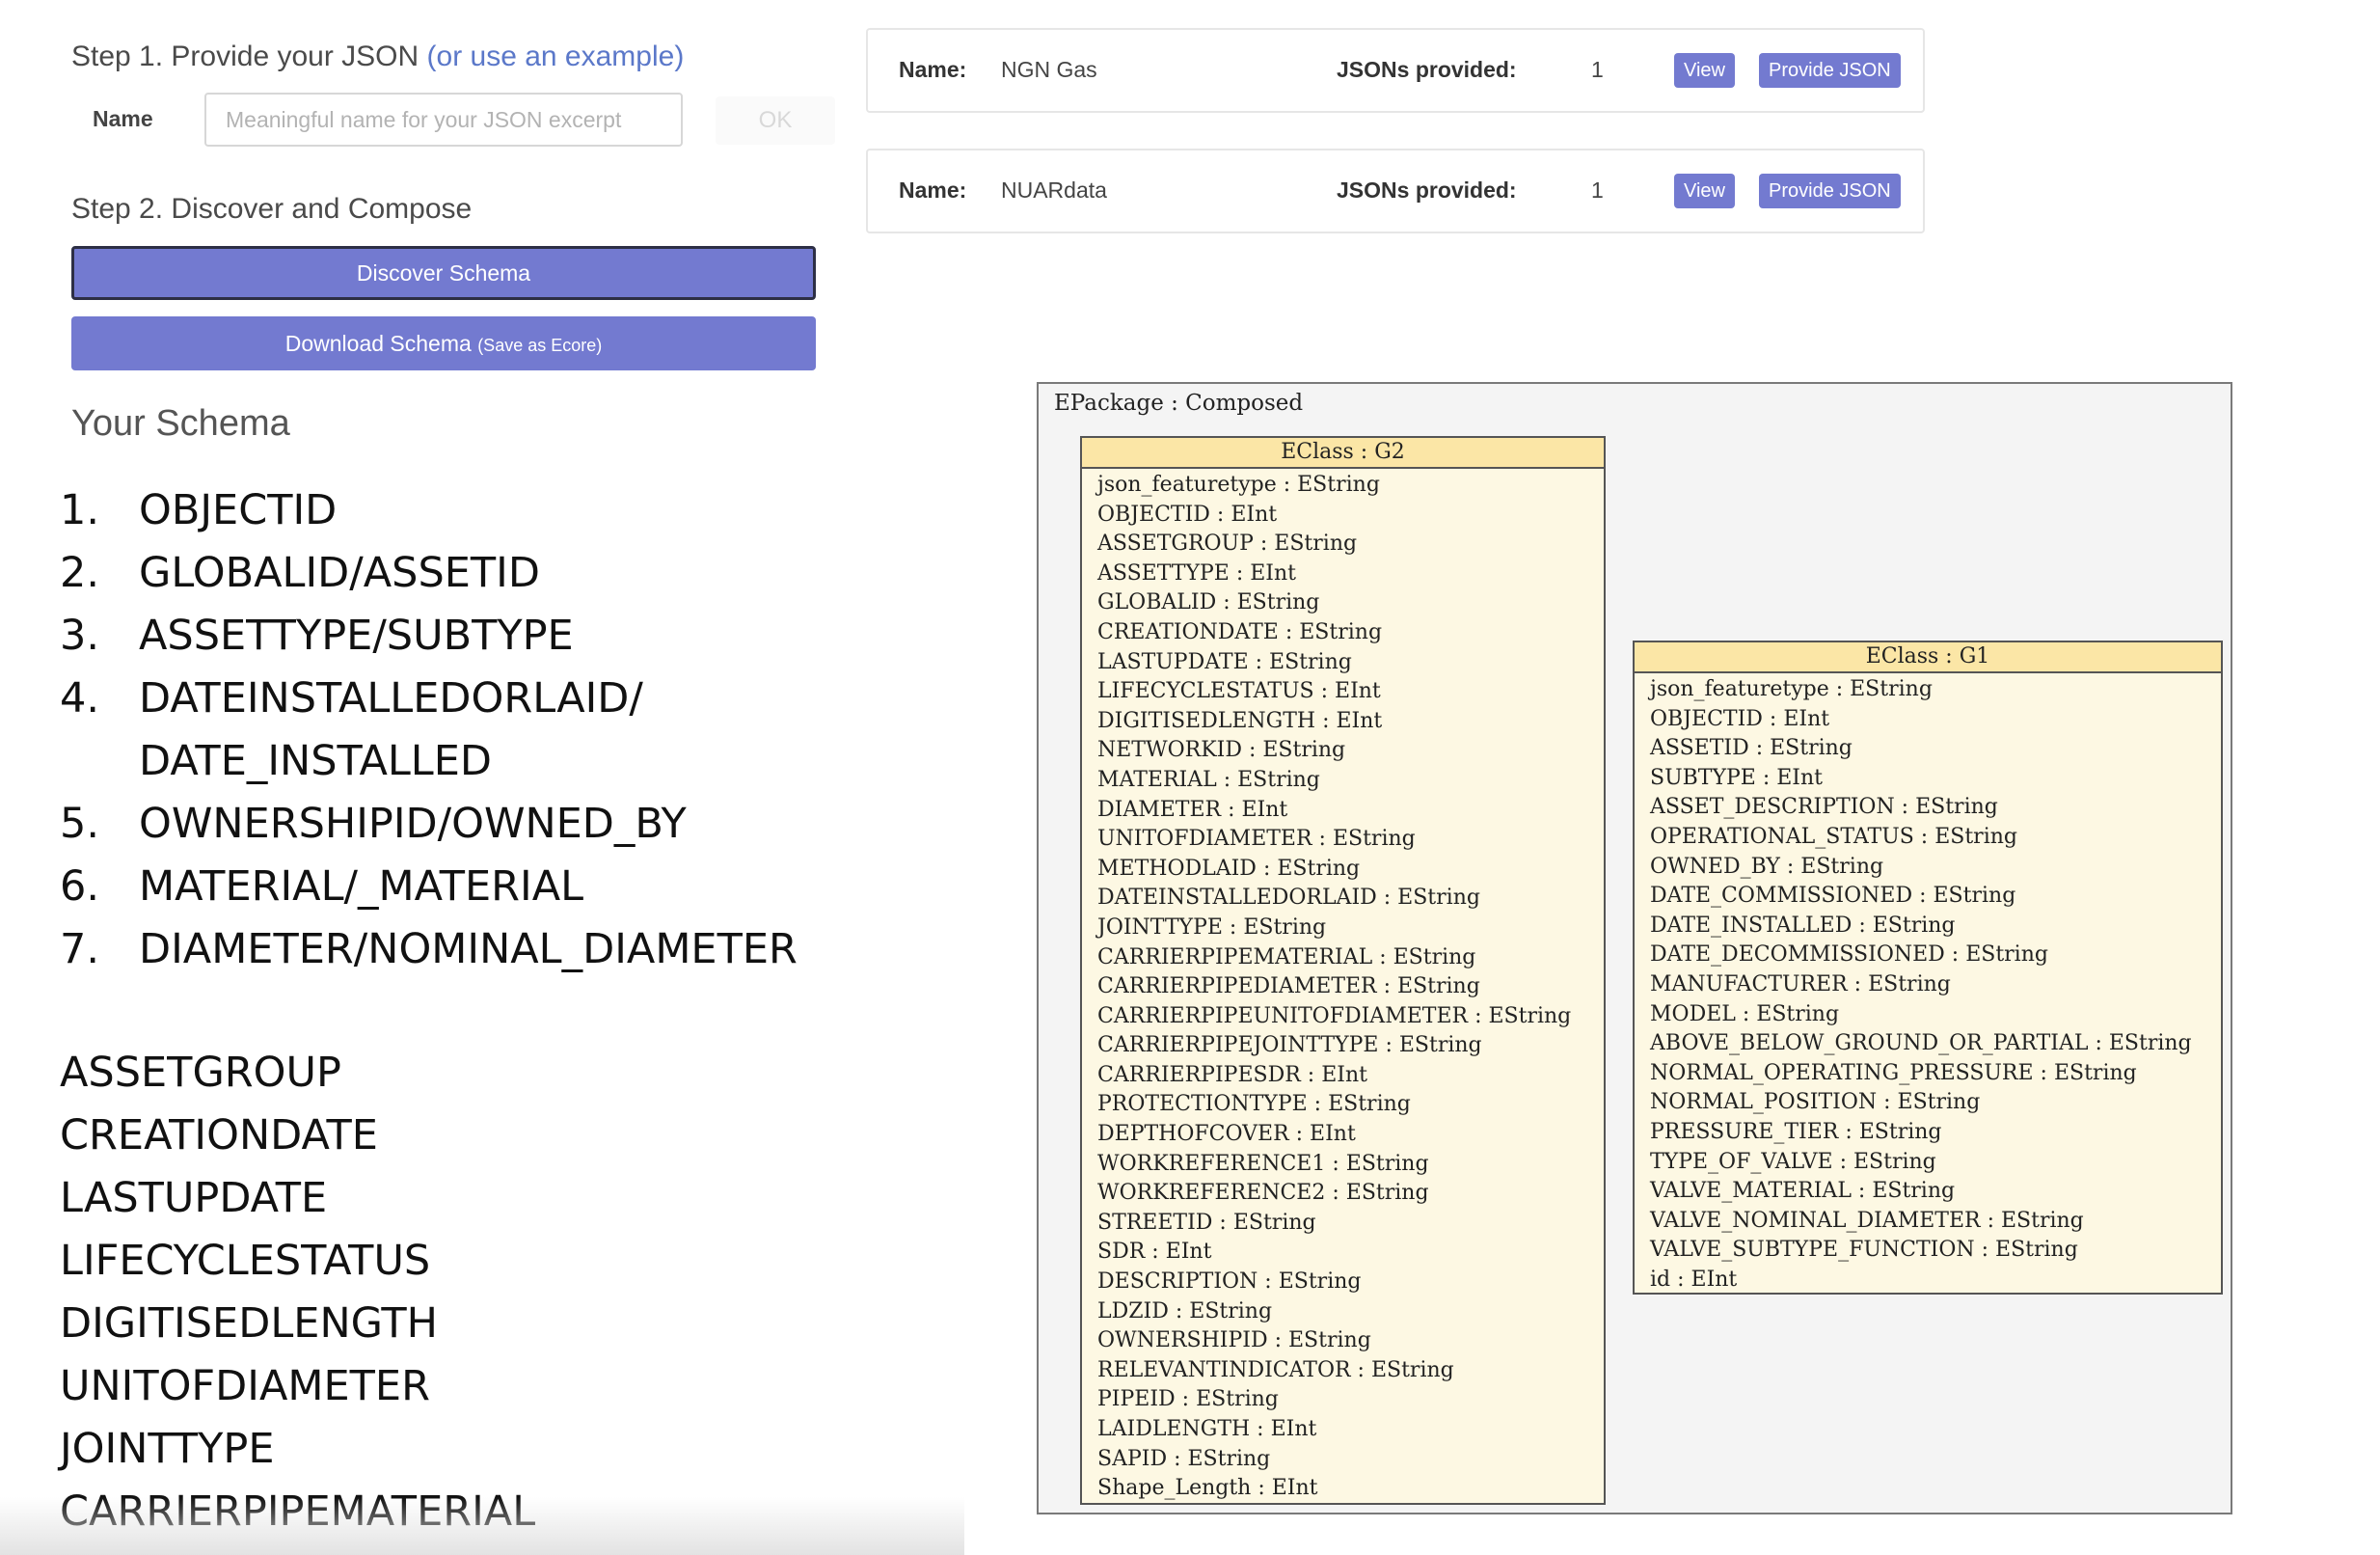  What do you see at coordinates (1351, 1371) in the screenshot?
I see `eattribute: RELEVANTINDICATOR : EString` at bounding box center [1351, 1371].